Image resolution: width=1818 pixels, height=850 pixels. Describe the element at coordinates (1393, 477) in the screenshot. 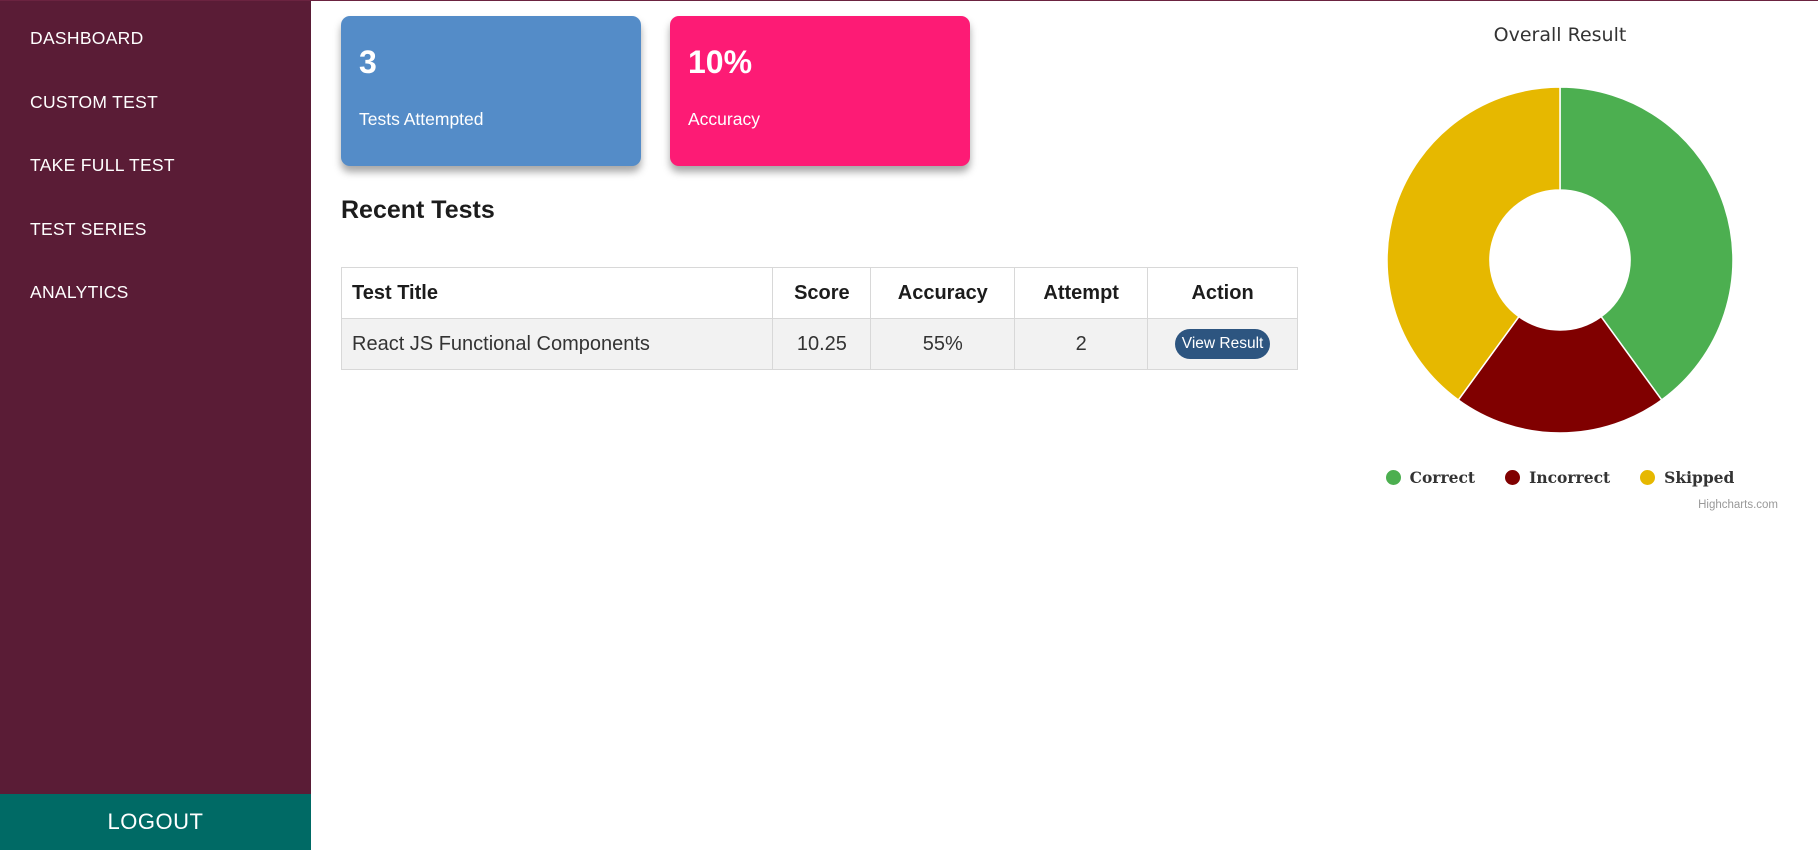

I see `legend-dot-correct` at that location.